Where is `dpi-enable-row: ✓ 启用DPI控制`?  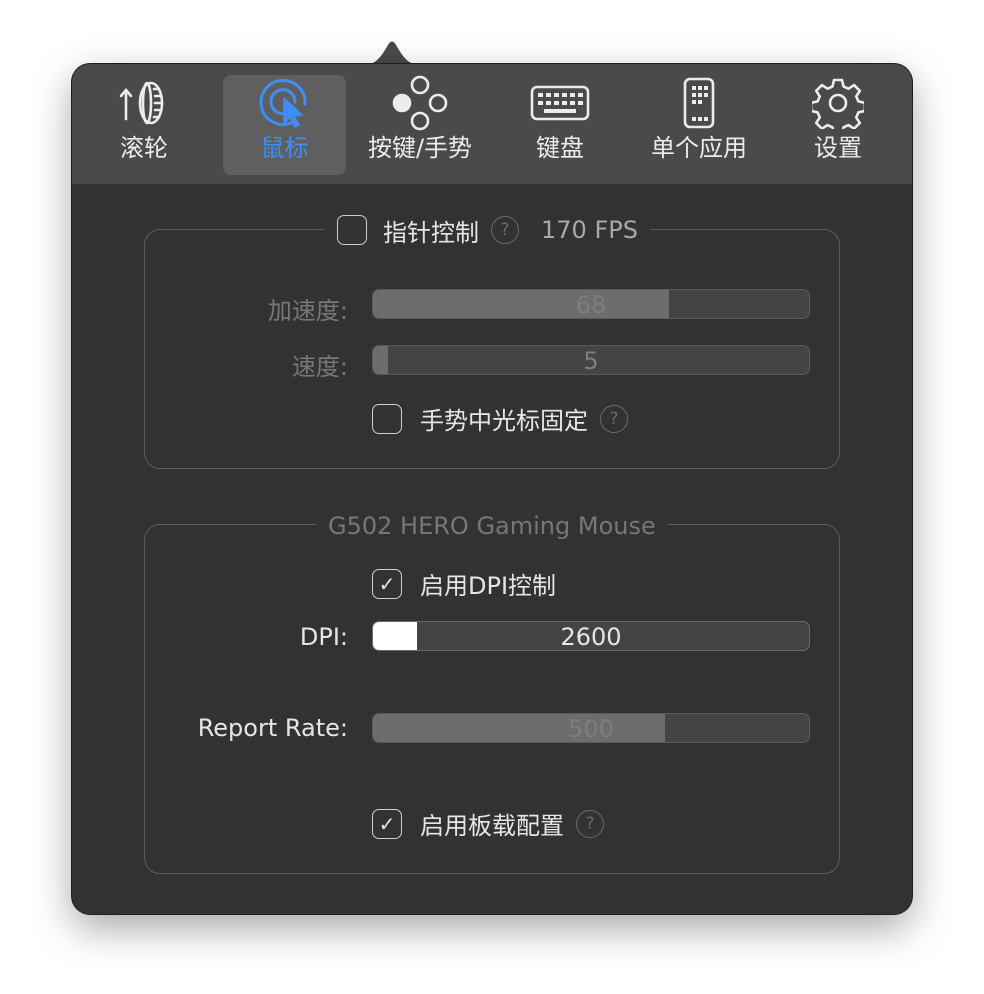 dpi-enable-row: ✓ 启用DPI控制 is located at coordinates (464, 583).